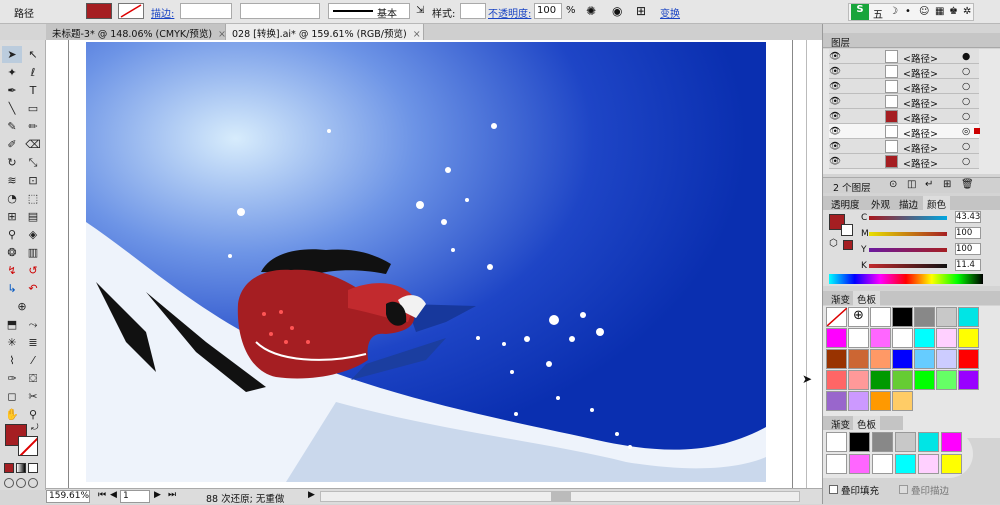 This screenshot has width=1000, height=505. What do you see at coordinates (908, 250) in the screenshot?
I see `channel-y-slider` at bounding box center [908, 250].